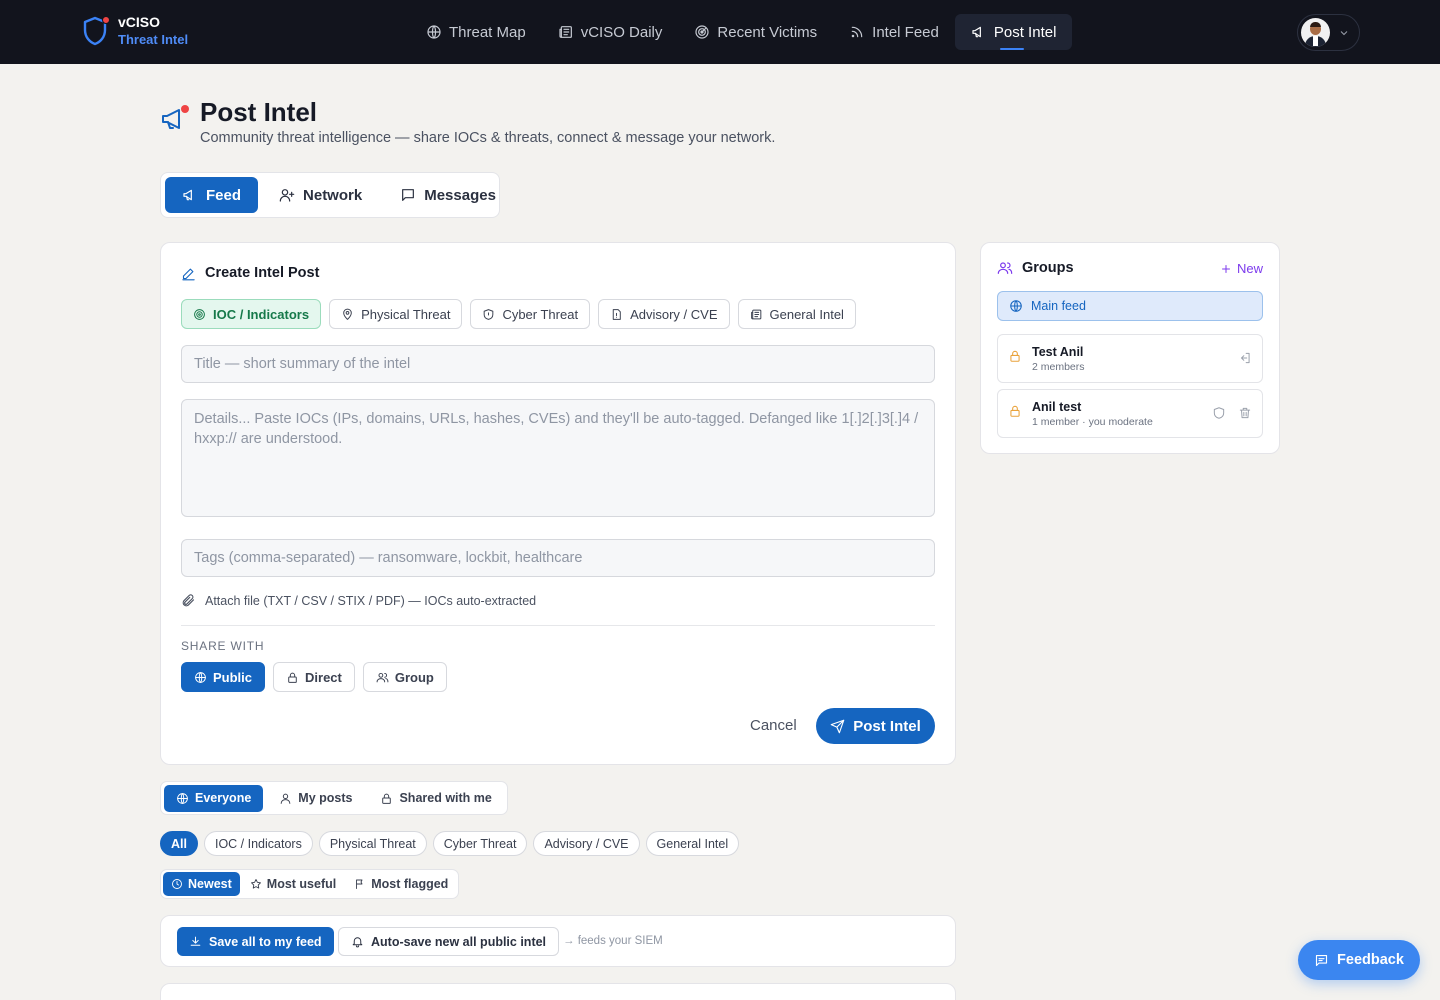 Image resolution: width=1440 pixels, height=1000 pixels. I want to click on tab-feed: Feed, so click(212, 195).